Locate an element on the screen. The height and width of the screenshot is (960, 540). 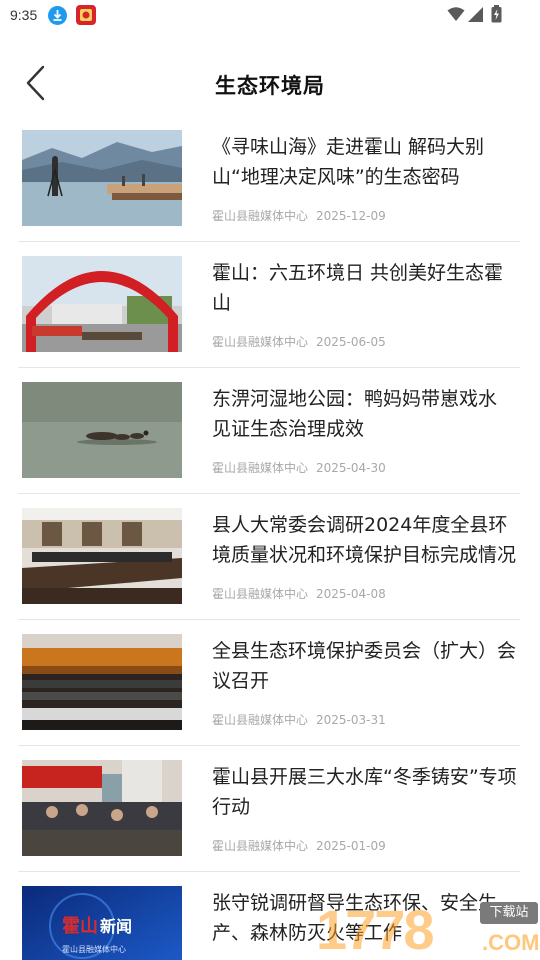
news-title: 东淠河湿地公园：鸭妈妈带崽戏水 见证生态治理成效 is located at coordinates (355, 414).